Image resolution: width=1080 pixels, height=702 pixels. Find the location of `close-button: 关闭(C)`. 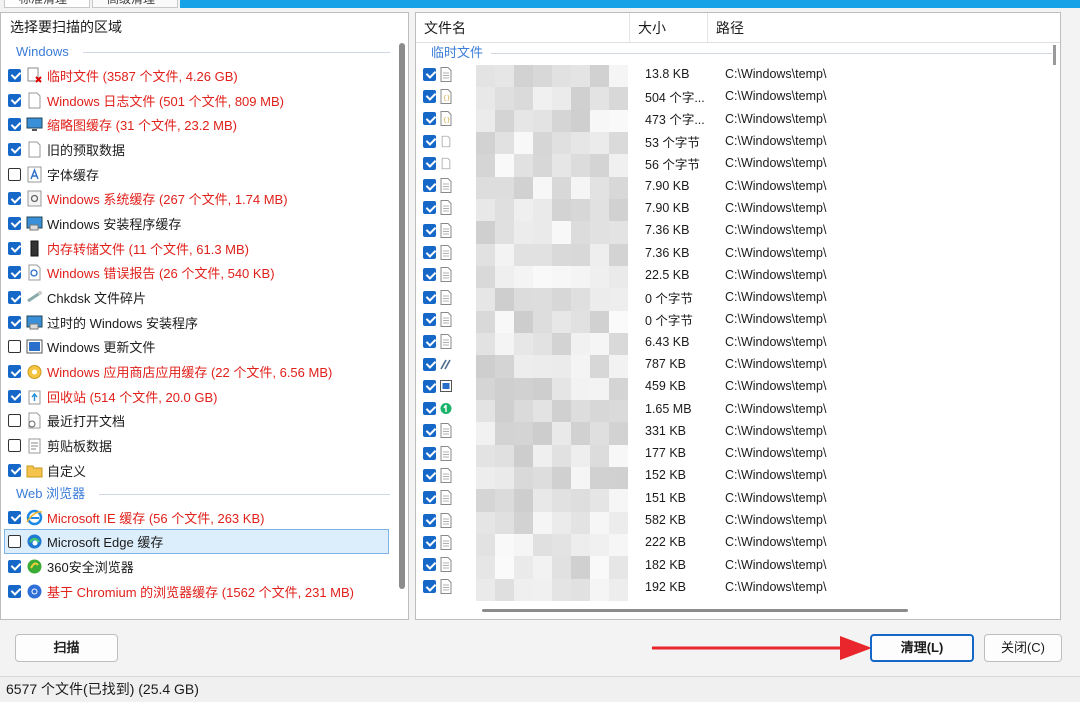

close-button: 关闭(C) is located at coordinates (1023, 648).